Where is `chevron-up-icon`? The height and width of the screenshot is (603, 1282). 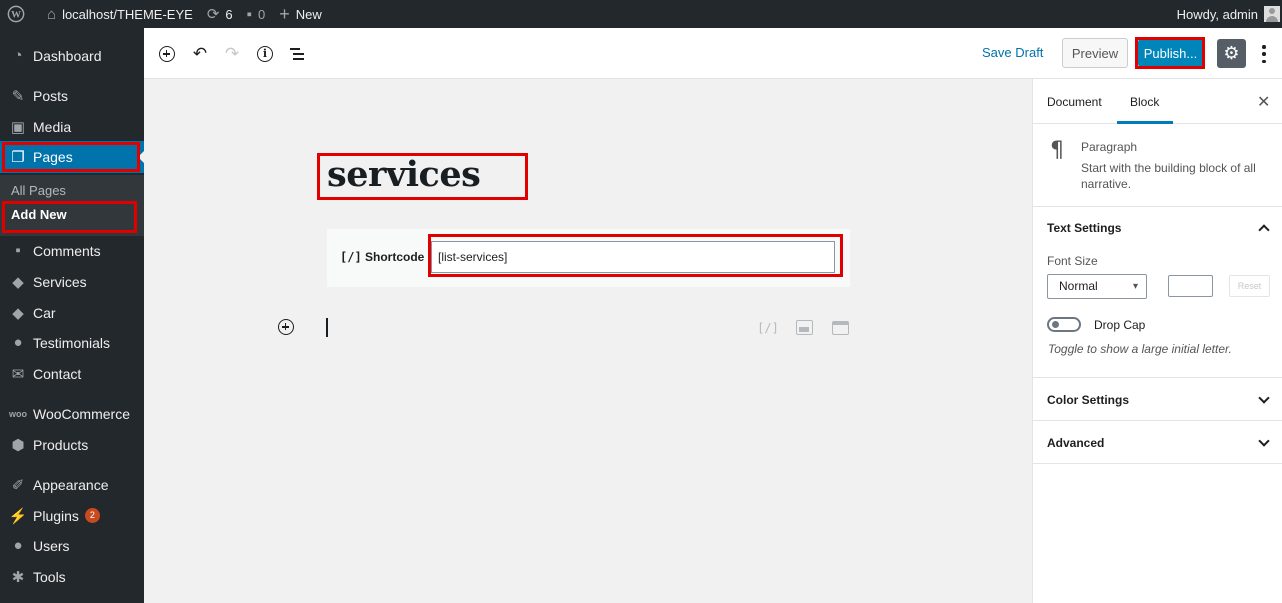
chevron-up-icon is located at coordinates (1264, 228).